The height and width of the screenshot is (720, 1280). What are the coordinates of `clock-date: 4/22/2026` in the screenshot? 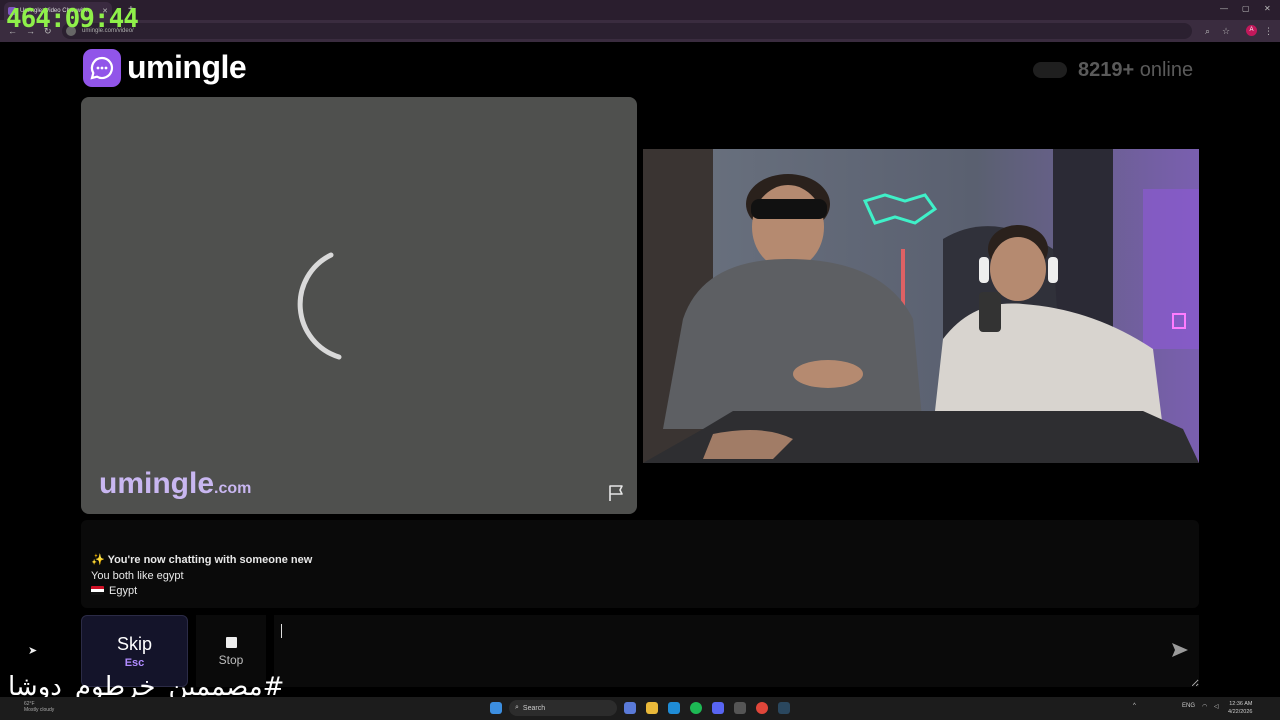 It's located at (1240, 712).